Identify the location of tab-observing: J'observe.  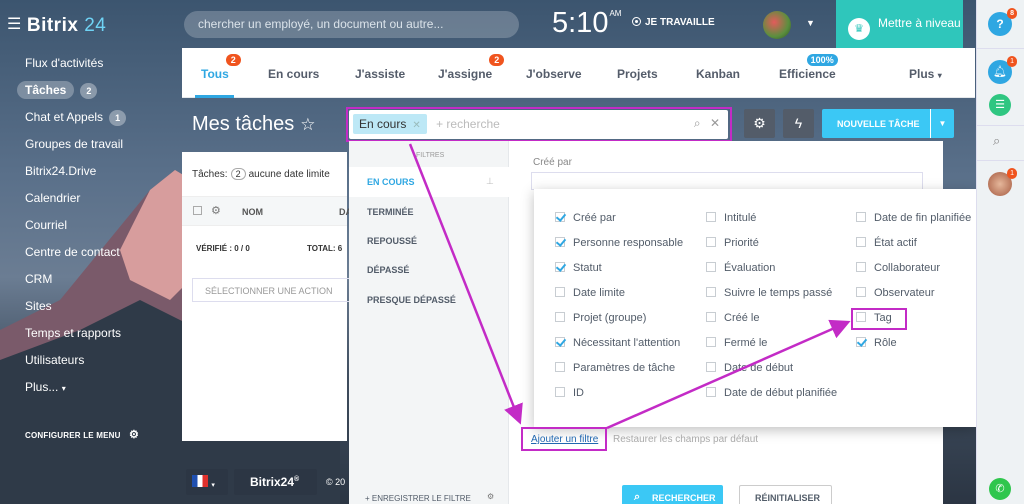
(554, 74).